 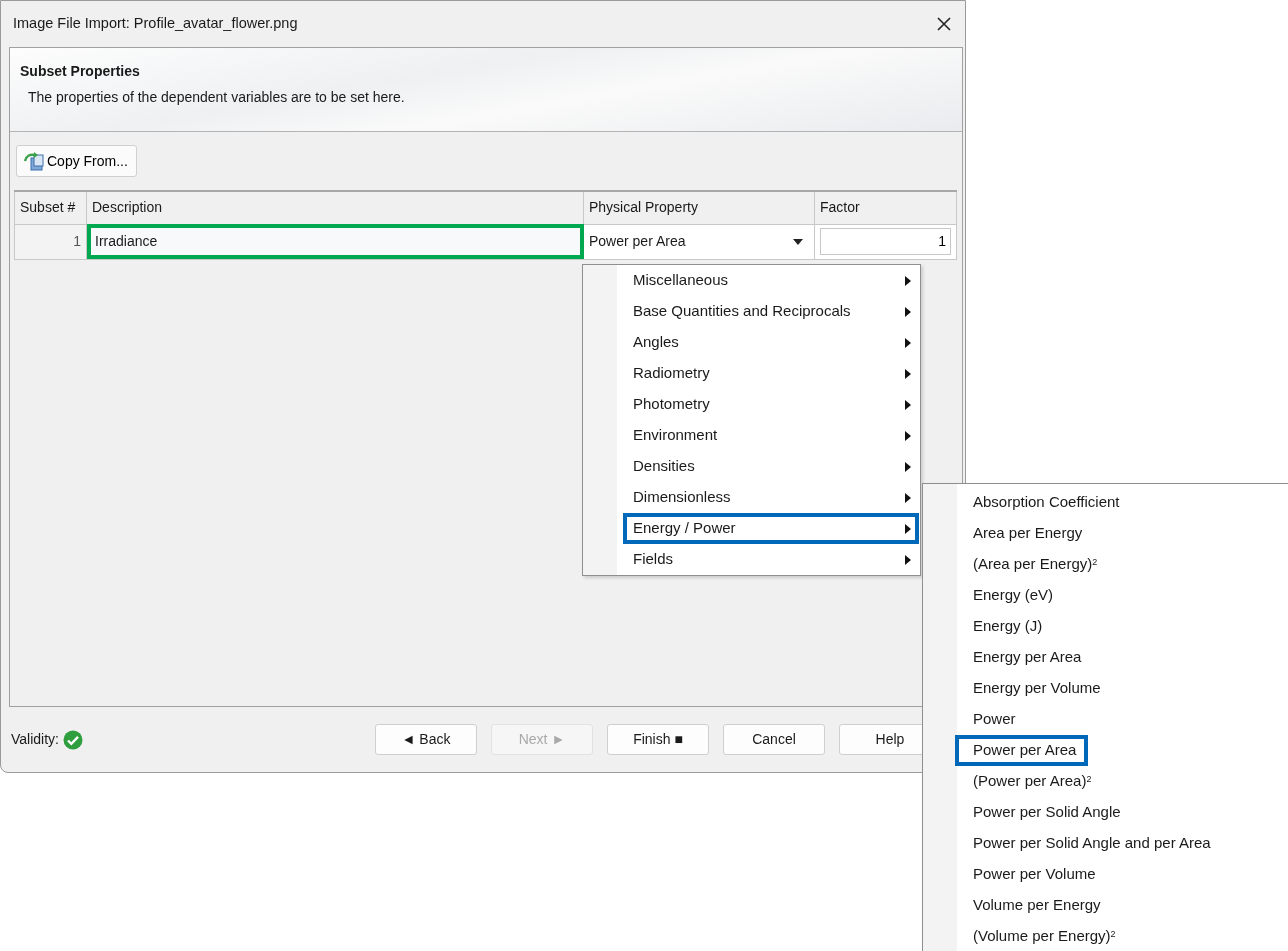 What do you see at coordinates (771, 497) in the screenshot?
I see `menu-item: Dimensionless` at bounding box center [771, 497].